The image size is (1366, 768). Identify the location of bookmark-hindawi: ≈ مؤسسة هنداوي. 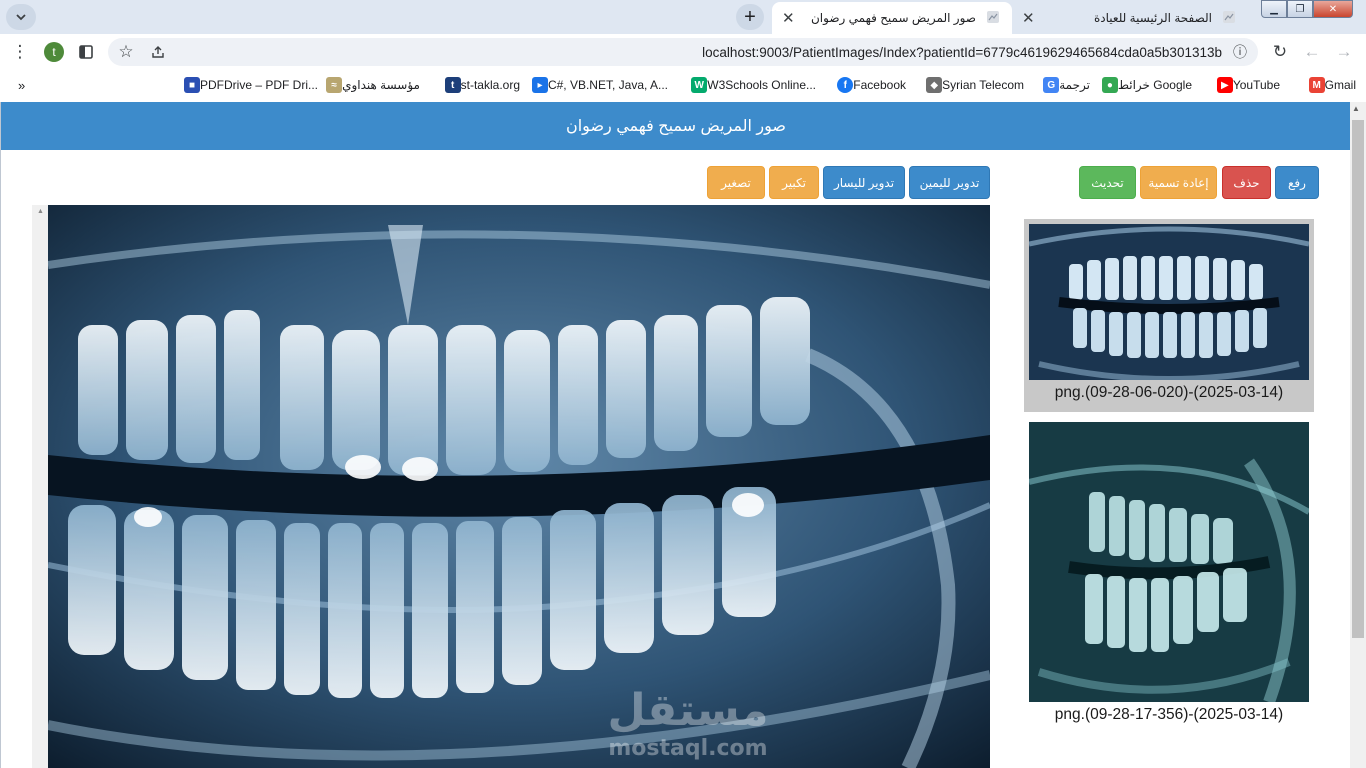
(370, 85).